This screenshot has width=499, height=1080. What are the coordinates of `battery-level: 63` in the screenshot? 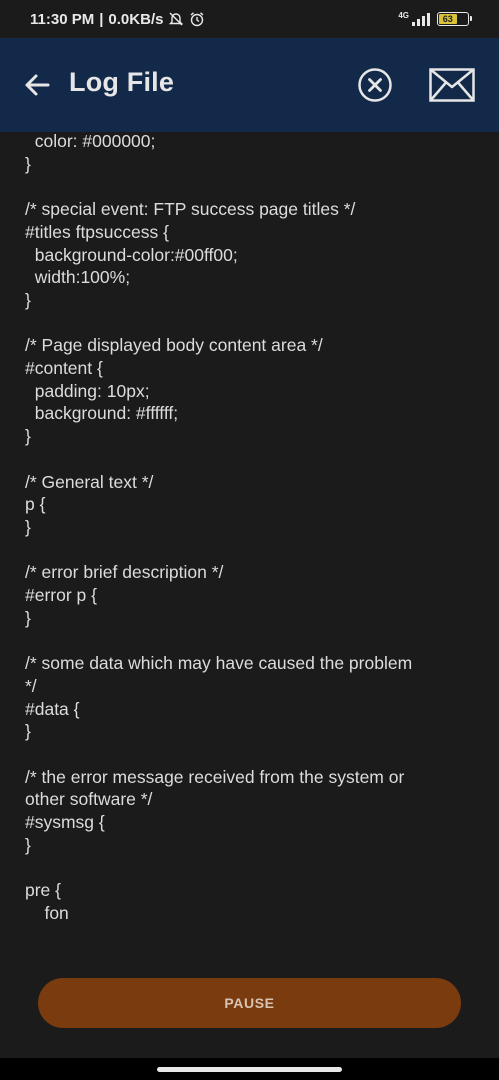 It's located at (447, 19).